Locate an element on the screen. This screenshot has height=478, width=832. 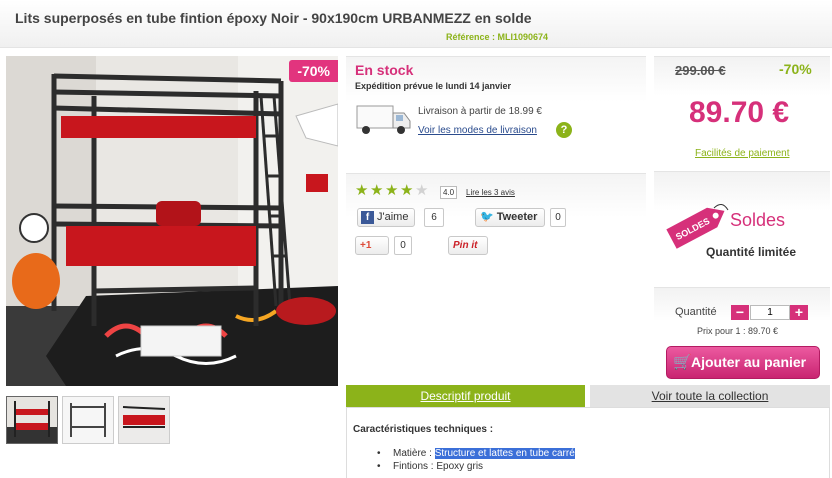
old-price: 299.00 € is located at coordinates (700, 70).